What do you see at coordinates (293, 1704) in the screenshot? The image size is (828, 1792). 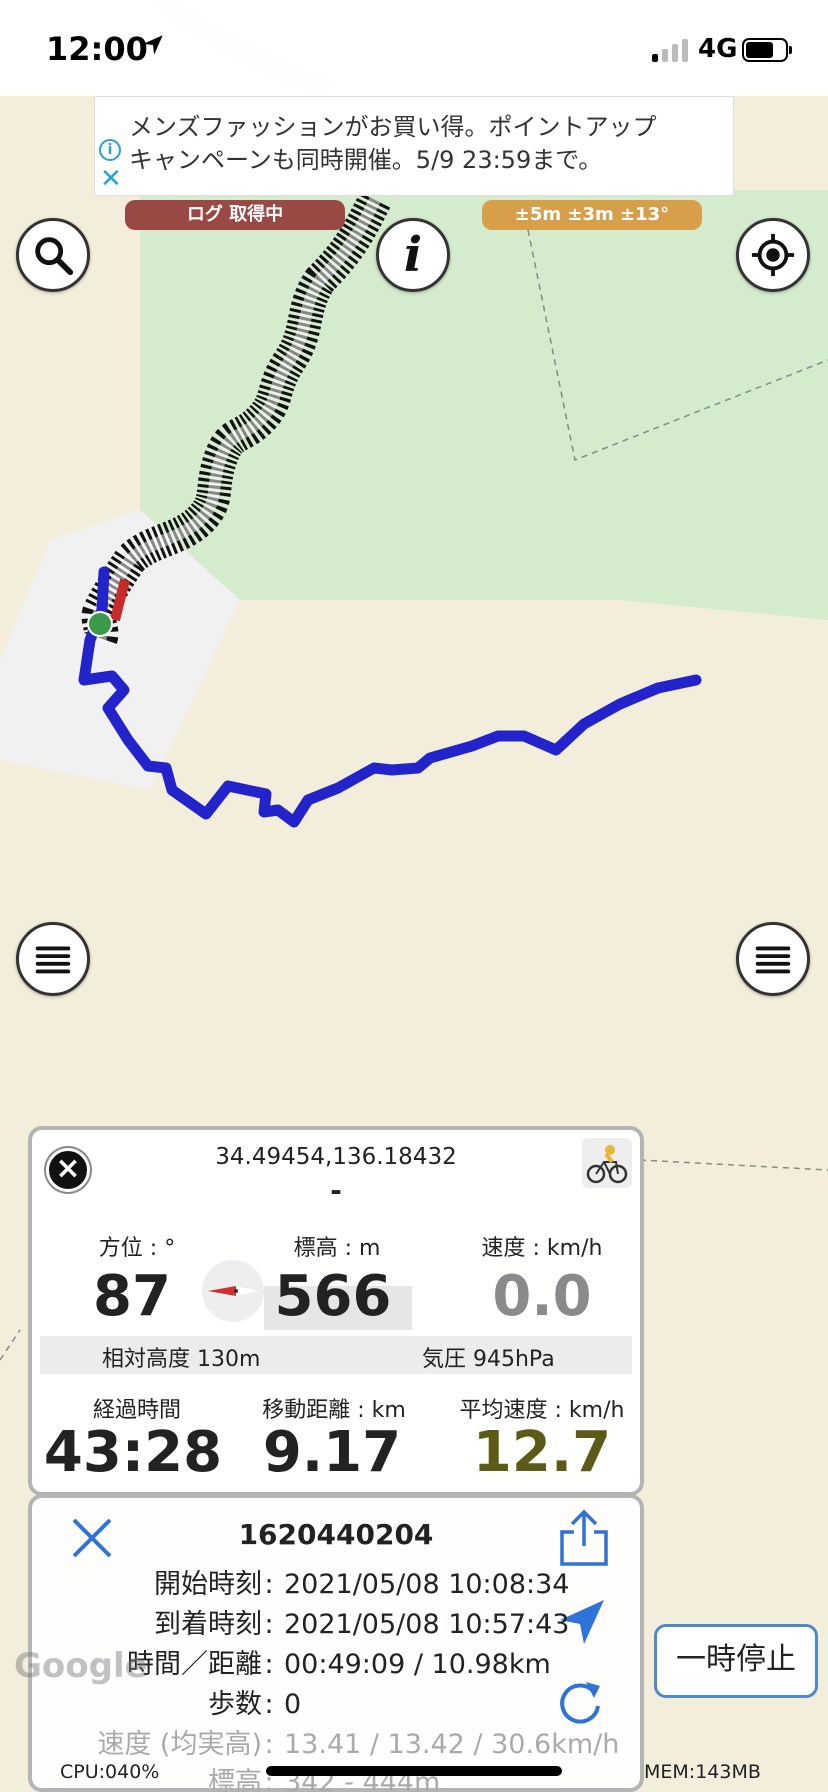 I see `row-value: 0` at bounding box center [293, 1704].